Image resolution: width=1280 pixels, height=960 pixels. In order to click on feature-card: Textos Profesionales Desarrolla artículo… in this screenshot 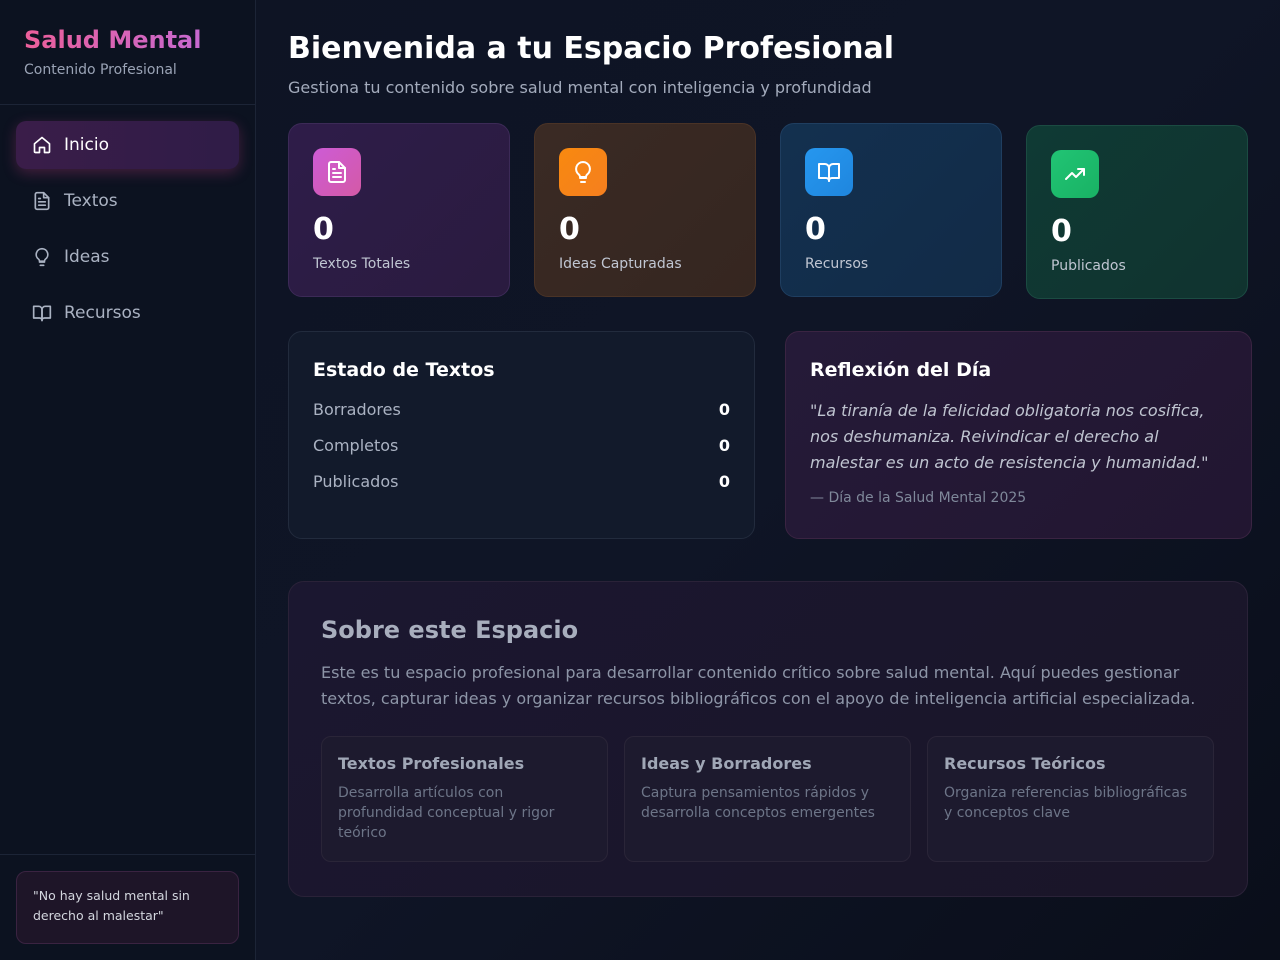, I will do `click(464, 799)`.